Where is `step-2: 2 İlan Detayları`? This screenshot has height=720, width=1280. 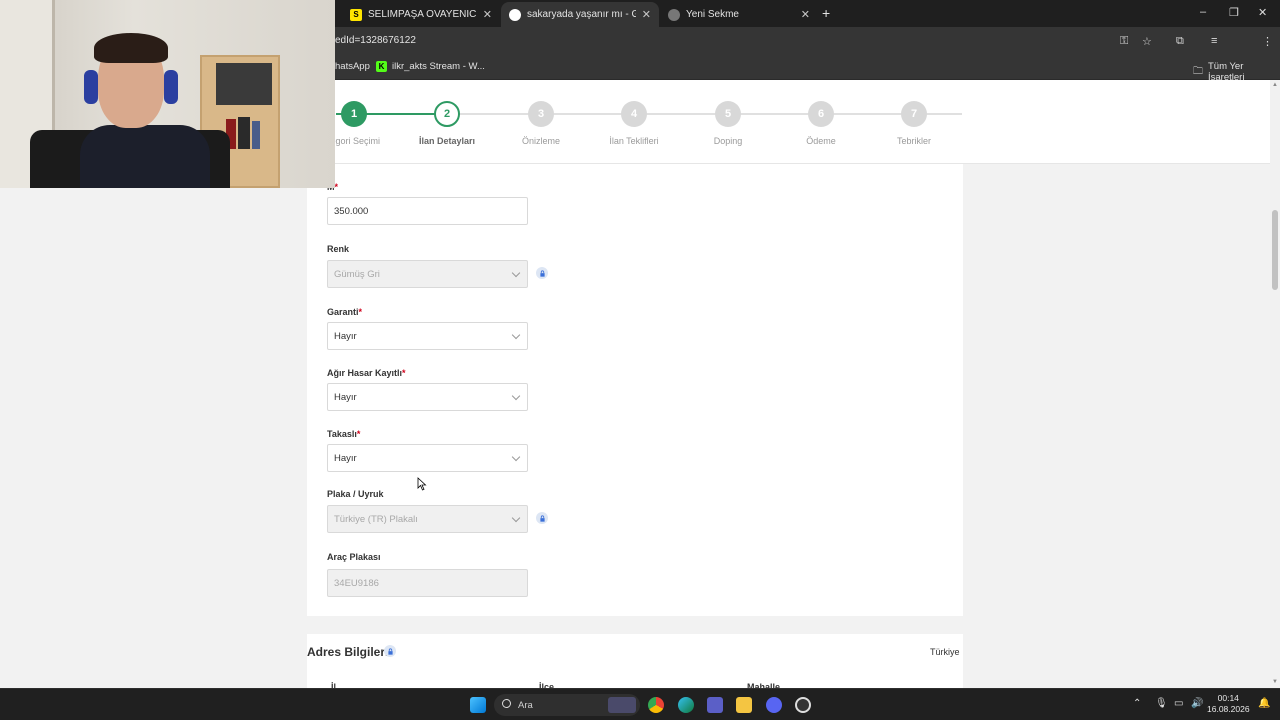
step-2: 2 İlan Detayları is located at coordinates (447, 123).